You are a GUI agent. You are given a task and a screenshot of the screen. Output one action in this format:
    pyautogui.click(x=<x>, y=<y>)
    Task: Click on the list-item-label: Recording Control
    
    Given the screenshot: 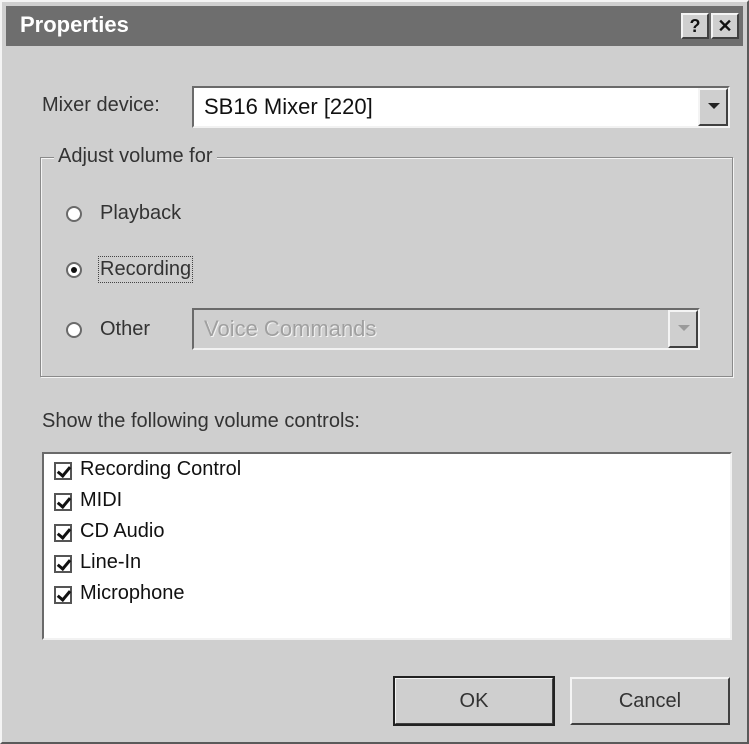 What is the action you would take?
    pyautogui.click(x=161, y=469)
    